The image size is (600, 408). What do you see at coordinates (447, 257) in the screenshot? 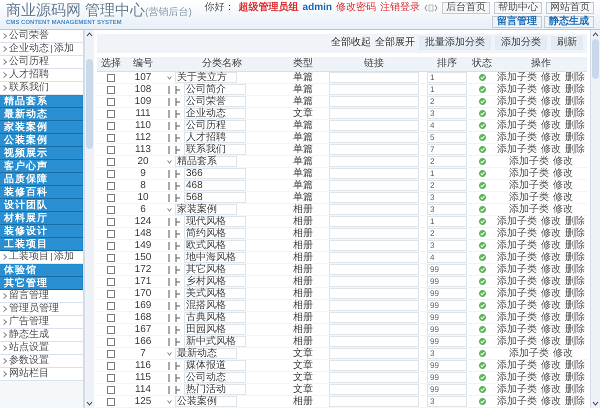
I see `sort-field: 4` at bounding box center [447, 257].